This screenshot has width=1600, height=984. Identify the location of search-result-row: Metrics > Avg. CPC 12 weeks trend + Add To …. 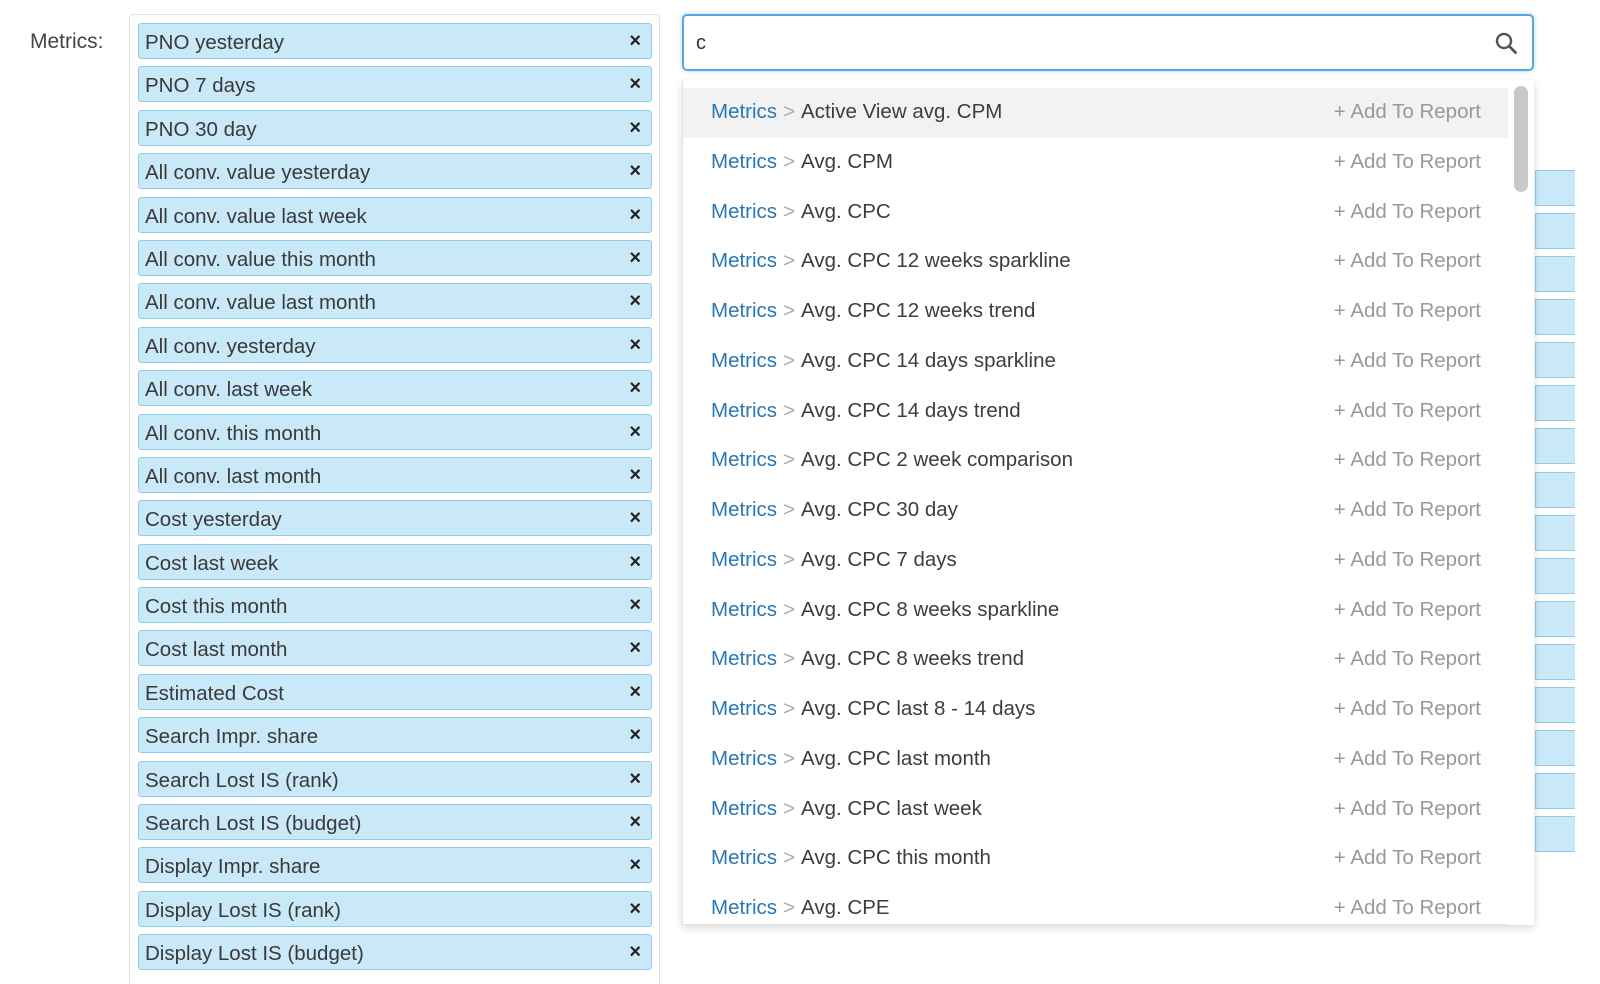
(1096, 312).